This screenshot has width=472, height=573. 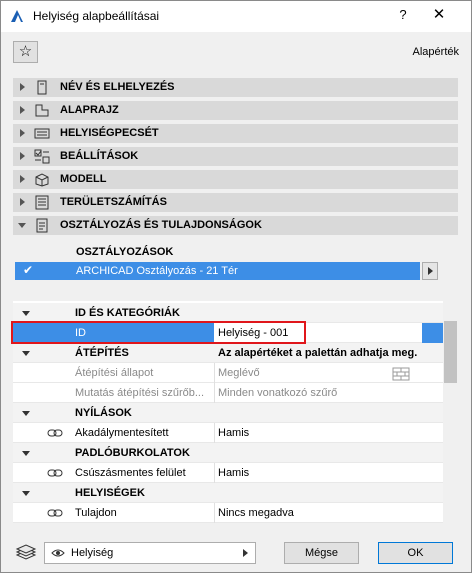 I want to click on group-name: PADLÓBURKOLATOK, so click(x=132, y=453).